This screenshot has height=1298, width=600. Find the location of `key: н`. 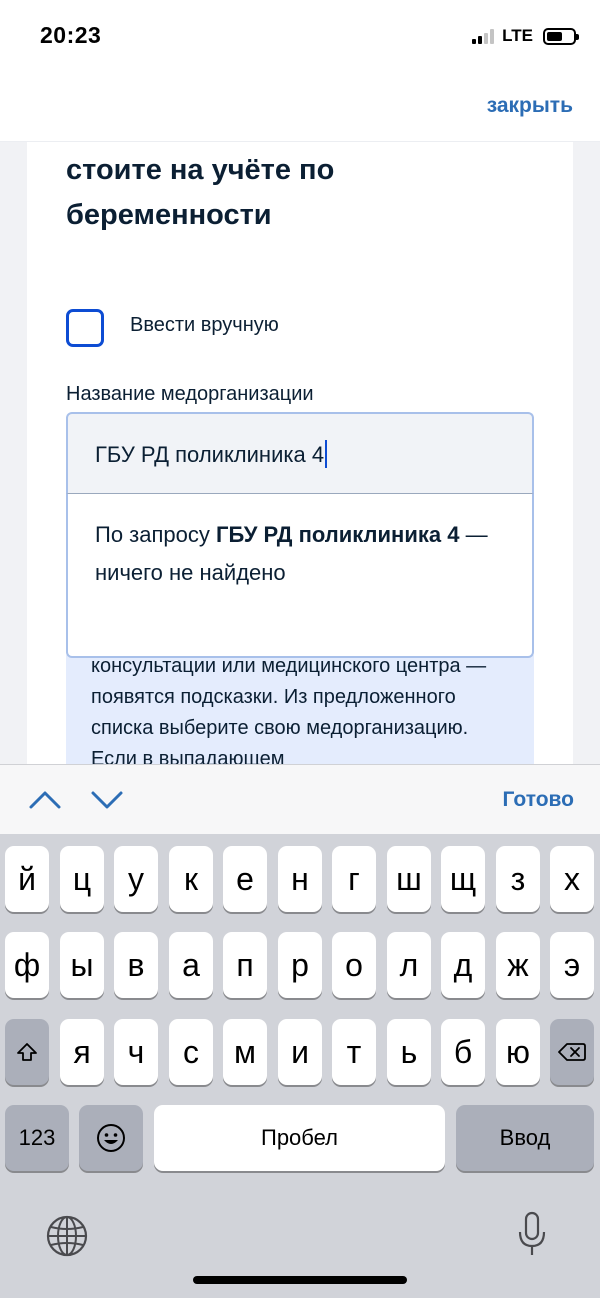

key: н is located at coordinates (300, 879).